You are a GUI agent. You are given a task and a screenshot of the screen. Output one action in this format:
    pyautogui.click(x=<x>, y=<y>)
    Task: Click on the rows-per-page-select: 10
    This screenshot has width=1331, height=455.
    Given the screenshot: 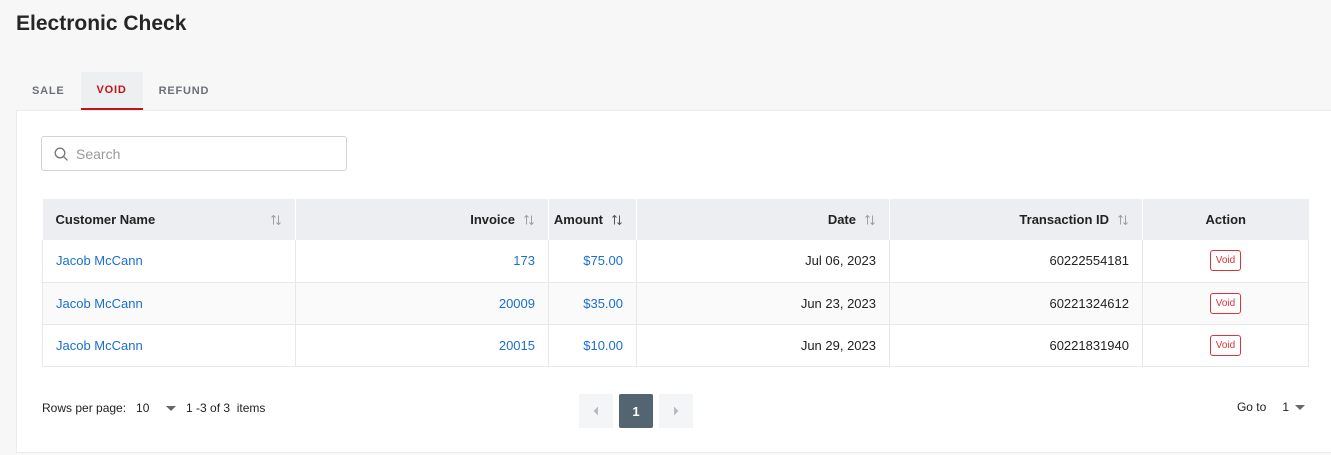 What is the action you would take?
    pyautogui.click(x=158, y=408)
    